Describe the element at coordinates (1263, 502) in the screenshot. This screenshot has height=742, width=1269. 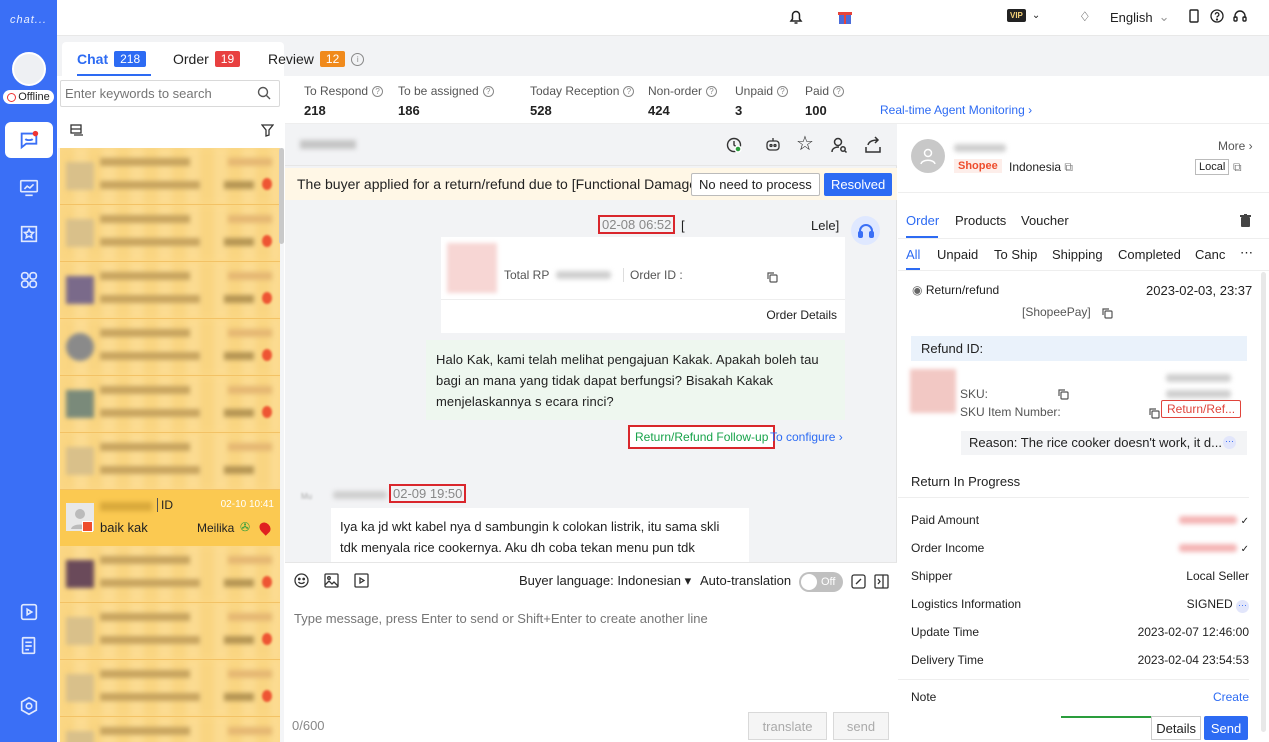
I see `right-scrollbar` at that location.